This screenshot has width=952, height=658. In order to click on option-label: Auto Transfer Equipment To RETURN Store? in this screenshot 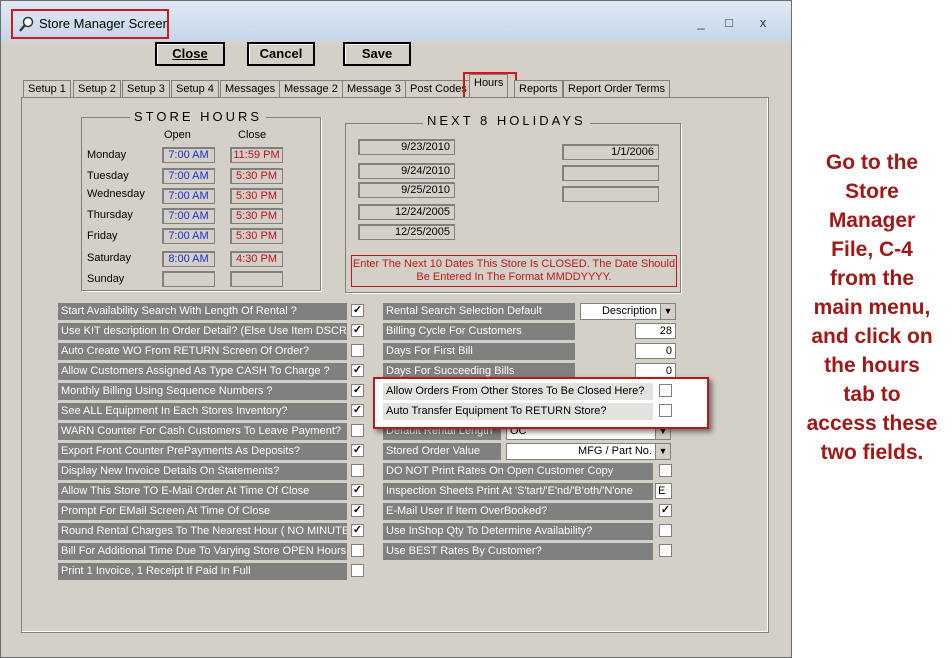, I will do `click(518, 411)`.